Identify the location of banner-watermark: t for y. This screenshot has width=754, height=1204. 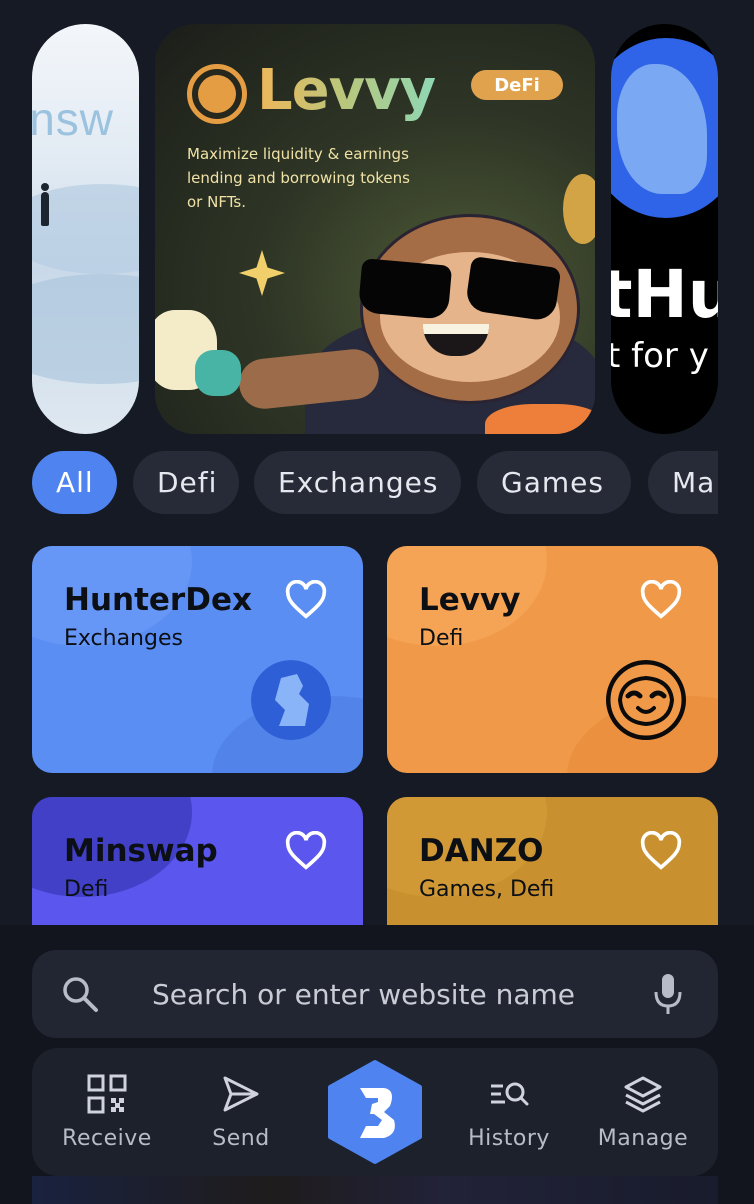
(660, 356).